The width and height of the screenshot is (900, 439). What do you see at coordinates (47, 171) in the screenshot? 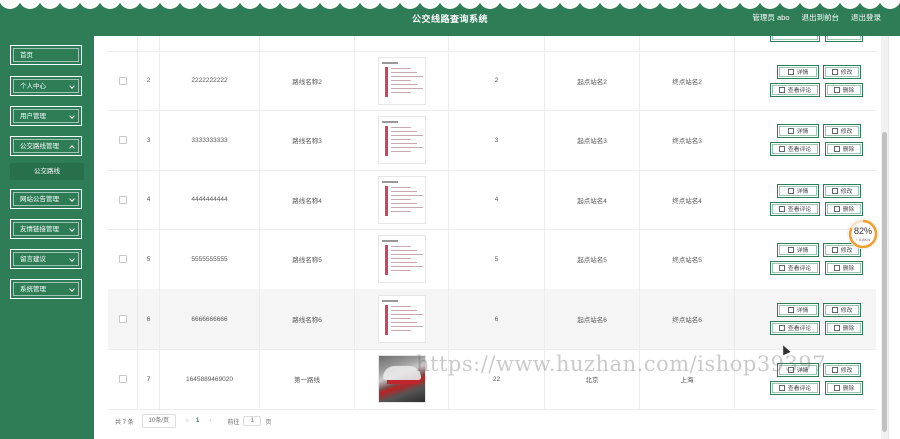
I see `sidebar-subitem-bus-route: 公交路线` at bounding box center [47, 171].